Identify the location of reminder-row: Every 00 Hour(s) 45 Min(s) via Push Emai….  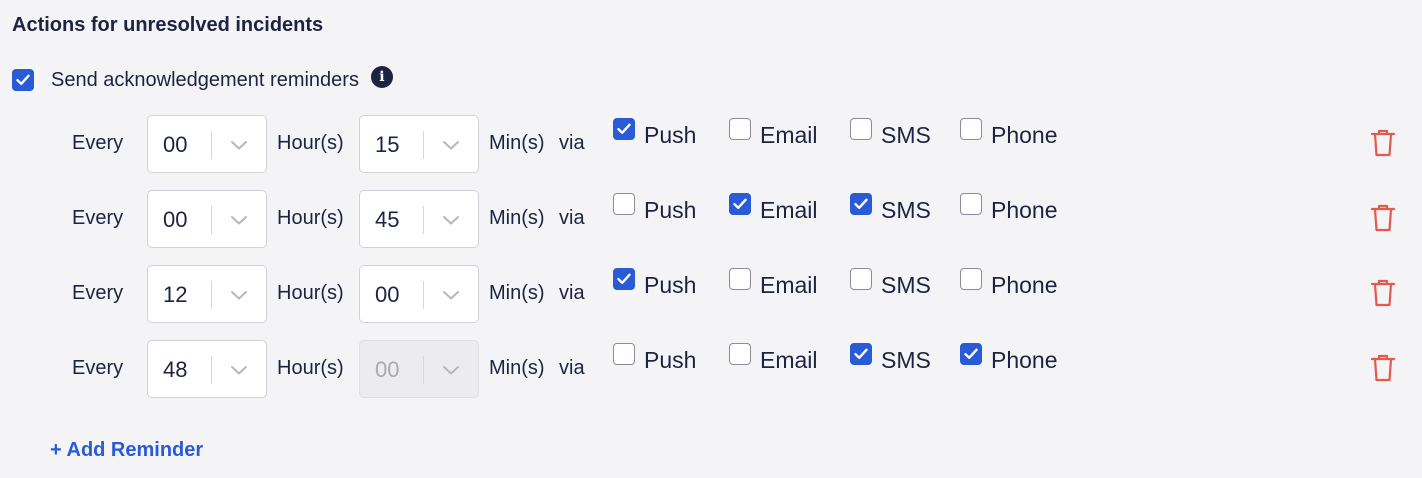
(711, 219).